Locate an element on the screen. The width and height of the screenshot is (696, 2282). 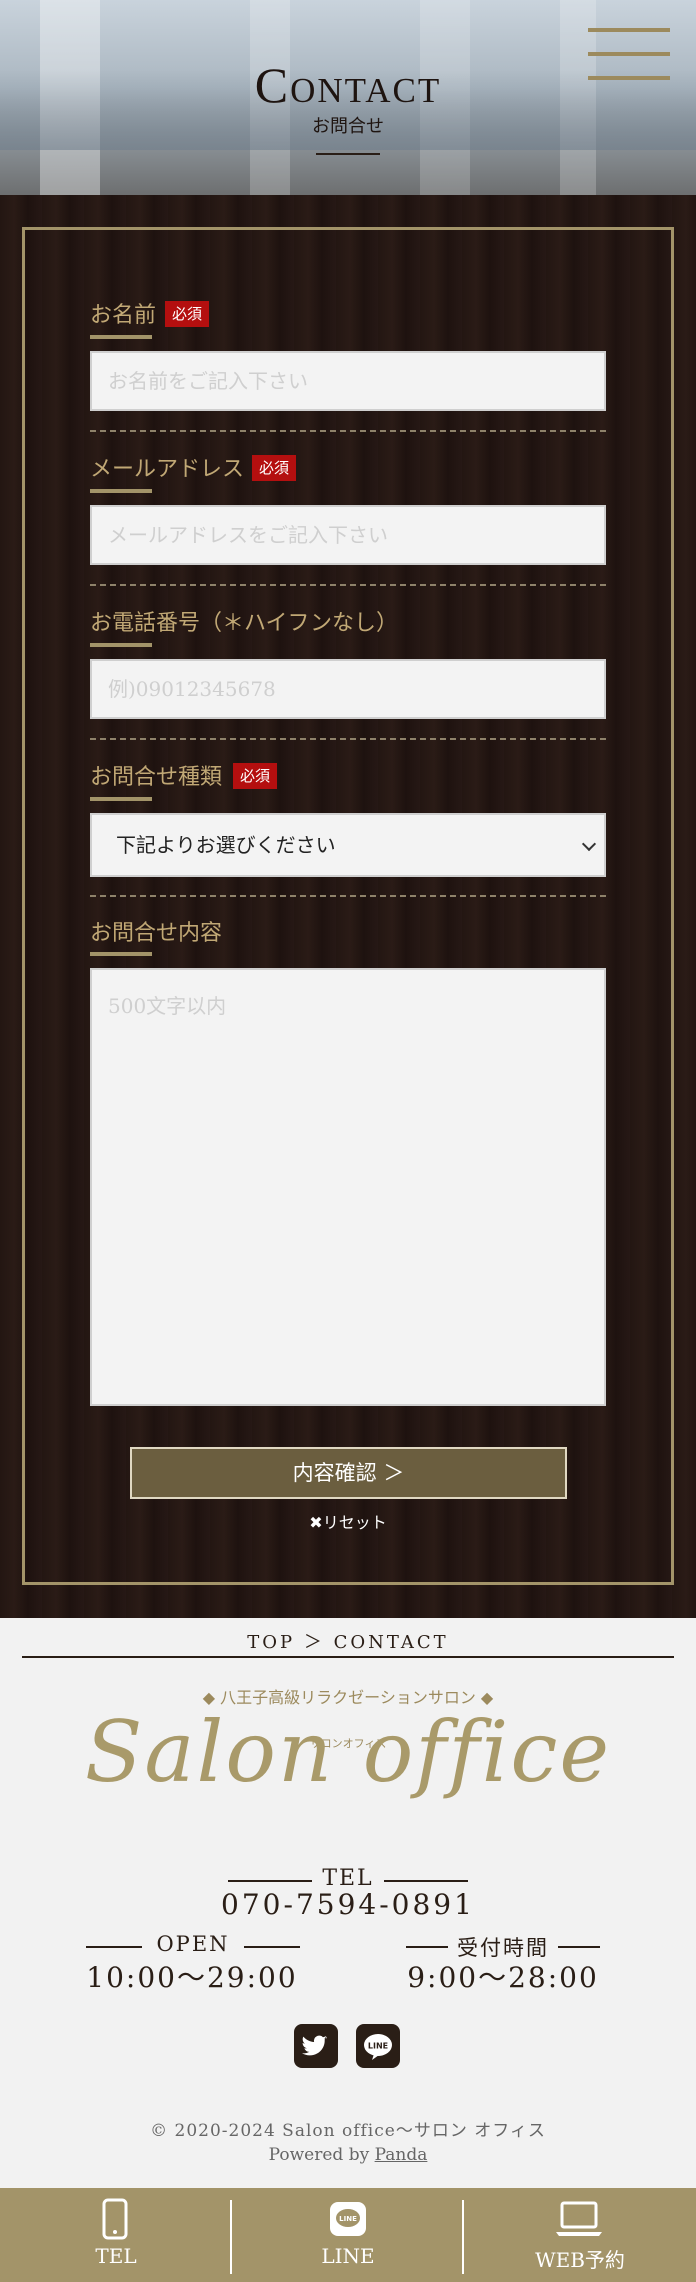
inquiry-type-select: 下記よりお選びください is located at coordinates (348, 845).